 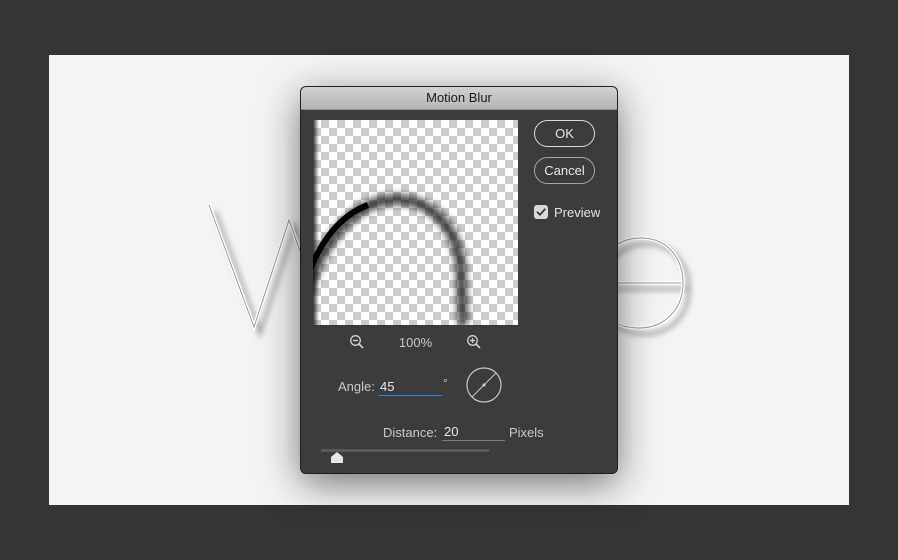 I want to click on preview-toggle: Preview, so click(x=567, y=212).